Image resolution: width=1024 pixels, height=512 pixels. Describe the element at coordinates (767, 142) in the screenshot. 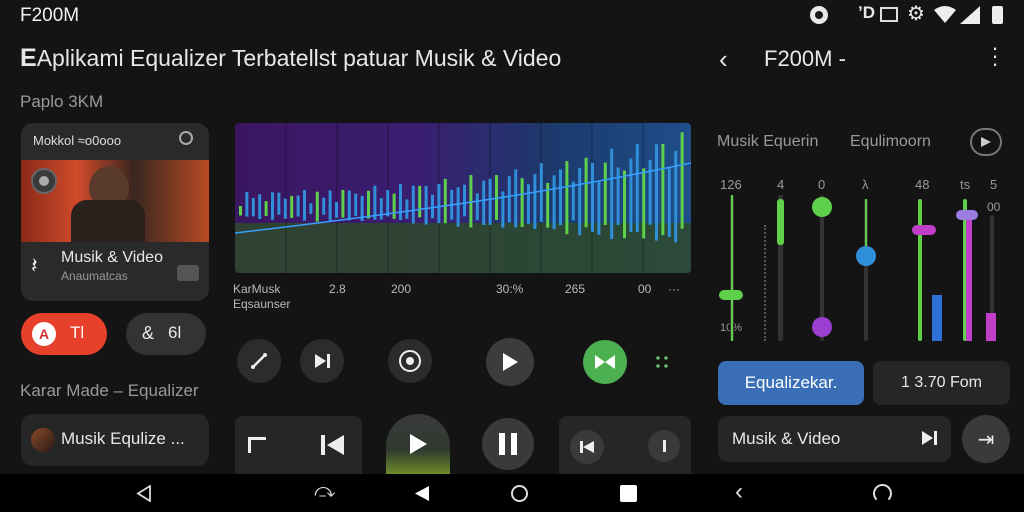

I see `tab-musik-equerin: Musik Equerin` at that location.